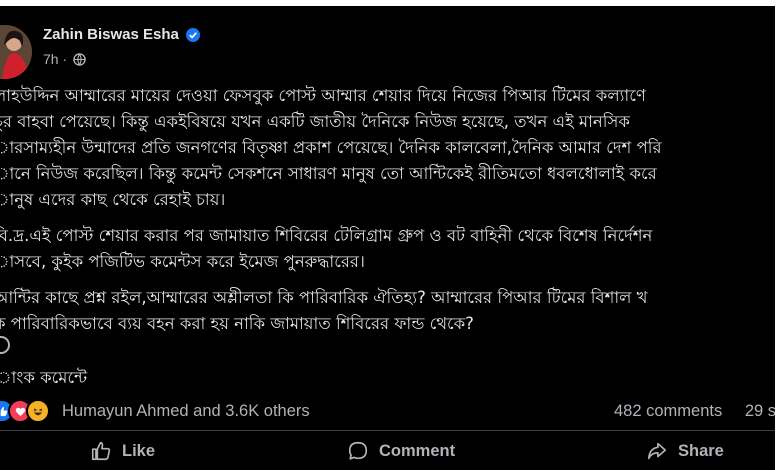 The width and height of the screenshot is (780, 470). I want to click on like-label: Like, so click(139, 450).